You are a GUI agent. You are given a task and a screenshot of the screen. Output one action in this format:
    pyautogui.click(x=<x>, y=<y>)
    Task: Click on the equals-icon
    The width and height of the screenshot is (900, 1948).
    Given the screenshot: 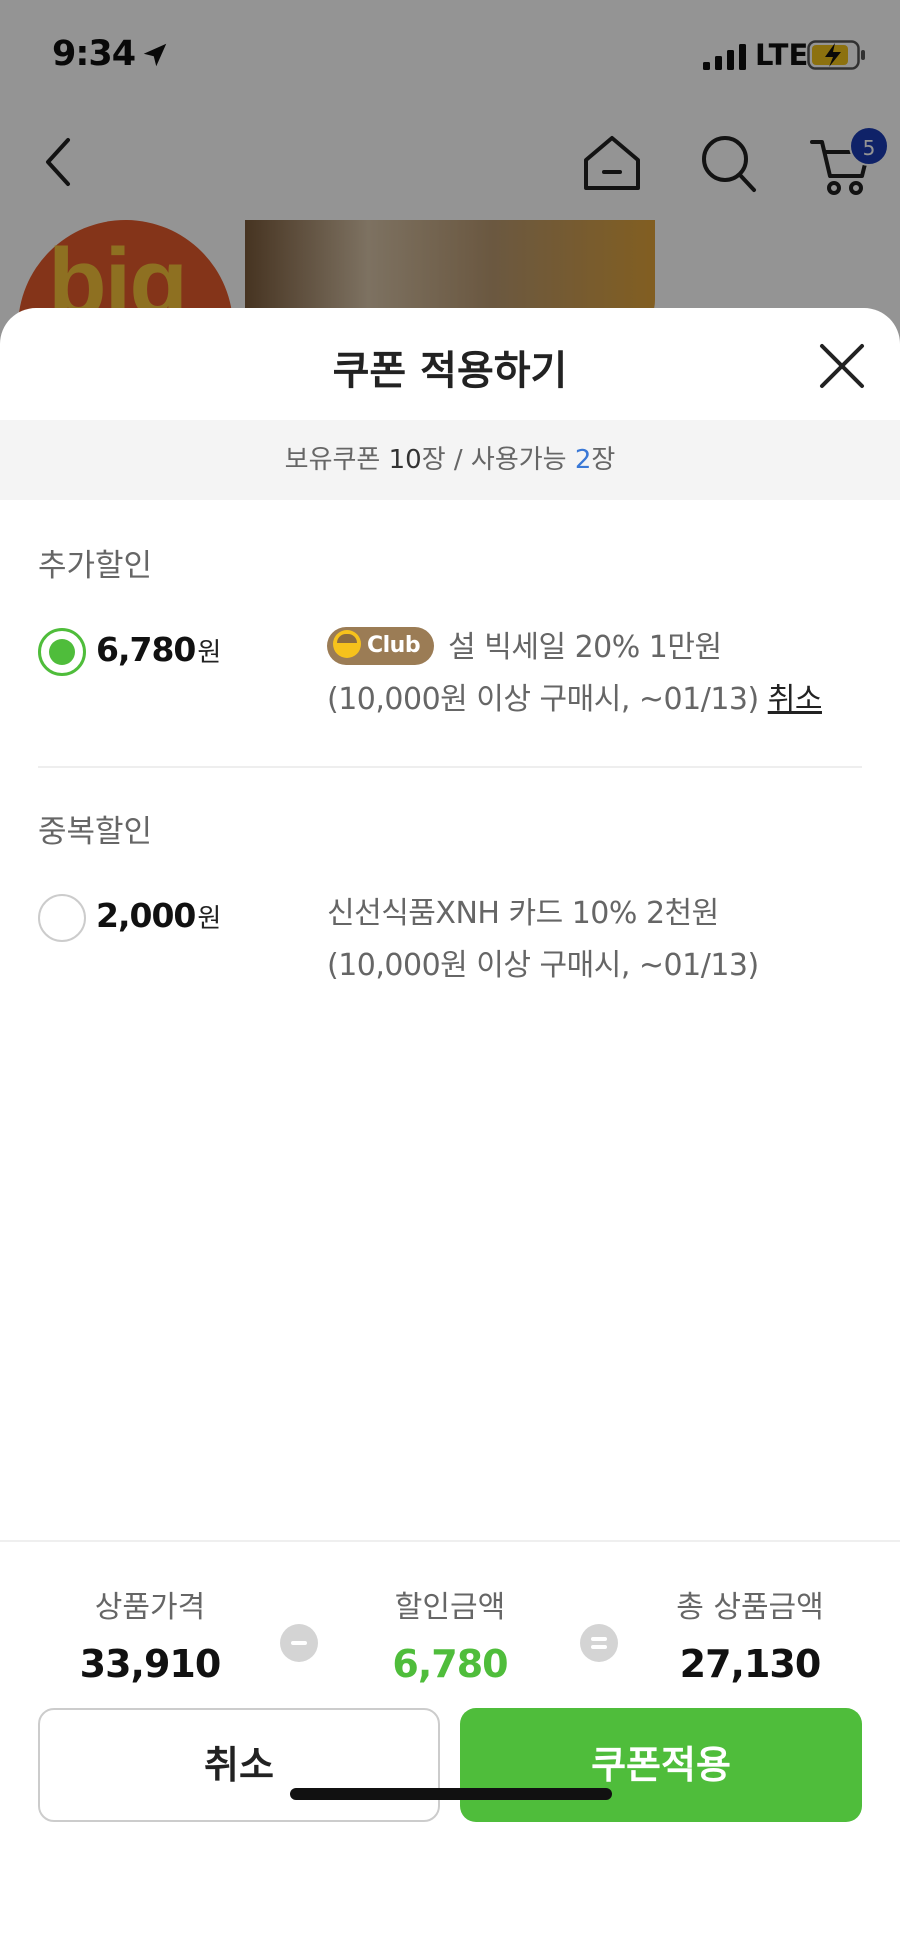 What is the action you would take?
    pyautogui.click(x=599, y=1643)
    